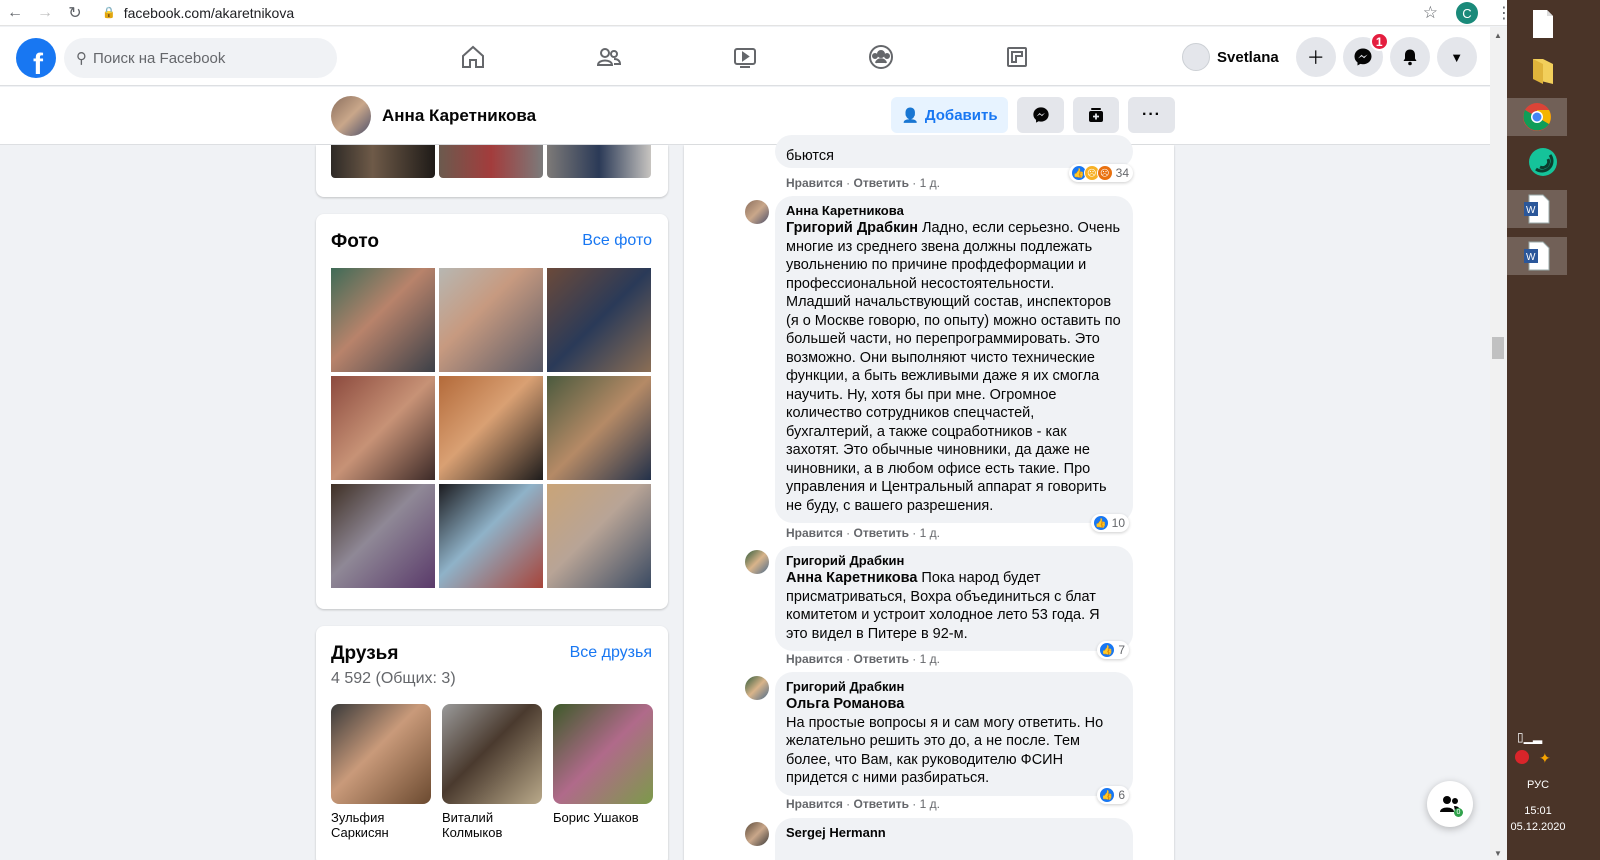 The height and width of the screenshot is (860, 1600). Describe the element at coordinates (1538, 811) in the screenshot. I see `clock-time: 15:01` at that location.